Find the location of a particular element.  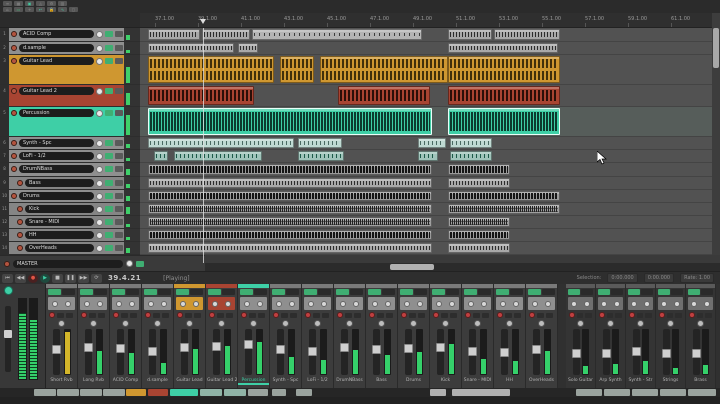

mixer-strip-solo-guitar: Solo Guitar is located at coordinates (581, 336).